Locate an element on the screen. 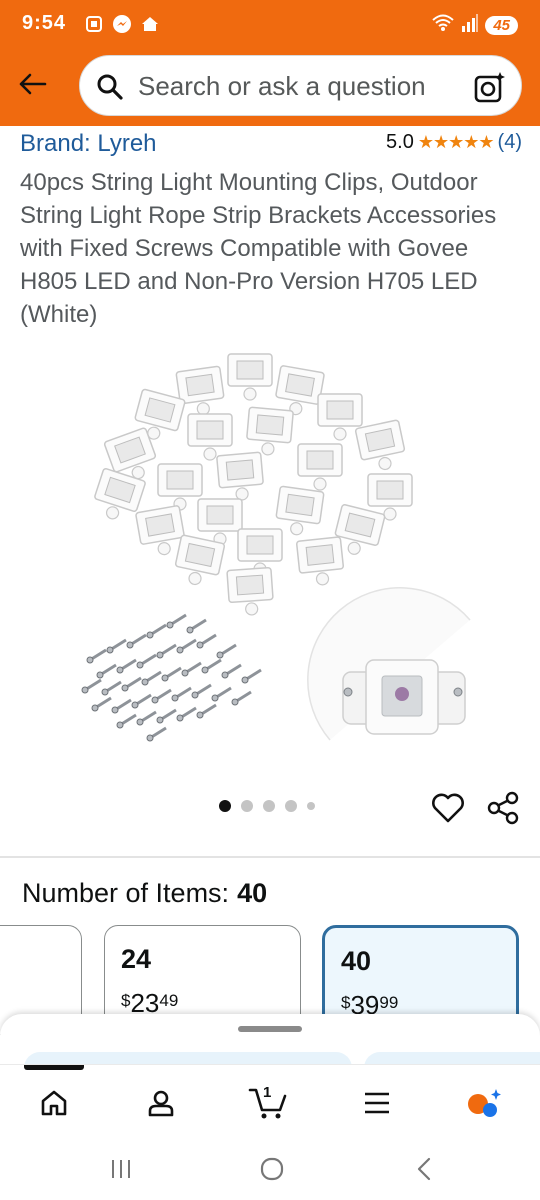 The image size is (540, 1200). screw-pile is located at coordinates (171, 678).